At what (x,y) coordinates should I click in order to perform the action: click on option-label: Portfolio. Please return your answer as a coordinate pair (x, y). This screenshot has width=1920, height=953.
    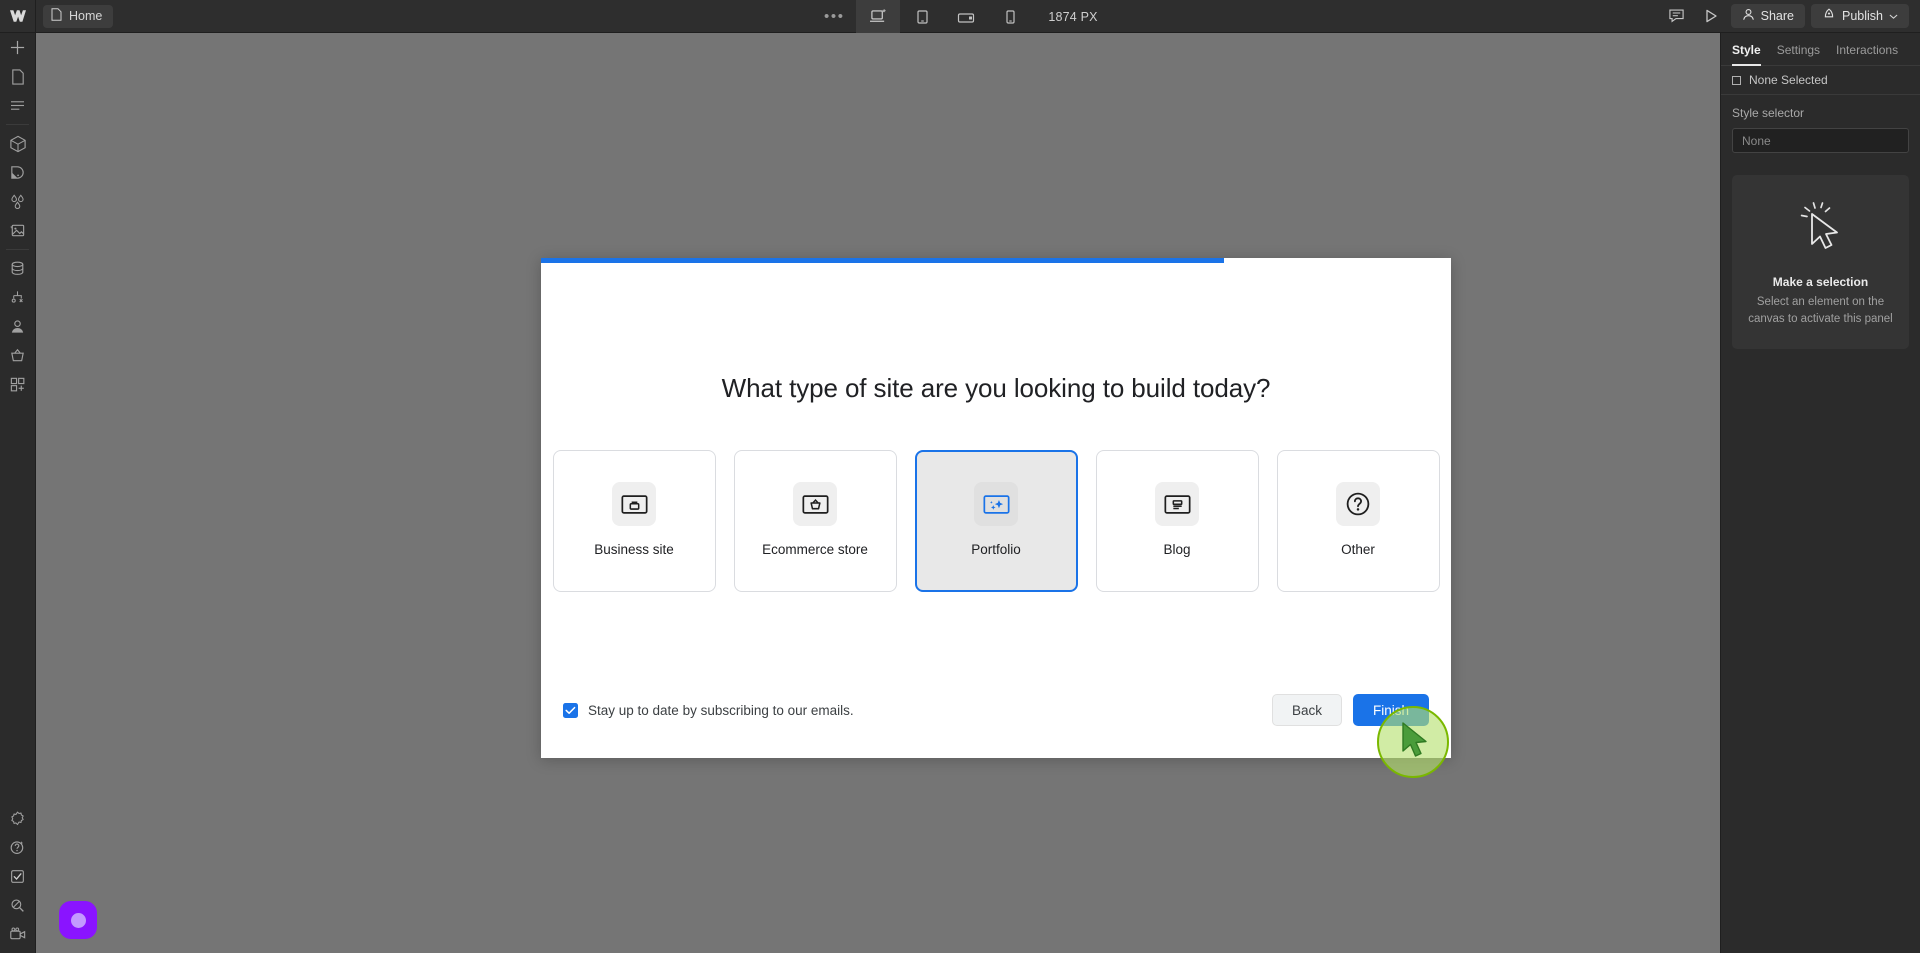
    Looking at the image, I should click on (996, 549).